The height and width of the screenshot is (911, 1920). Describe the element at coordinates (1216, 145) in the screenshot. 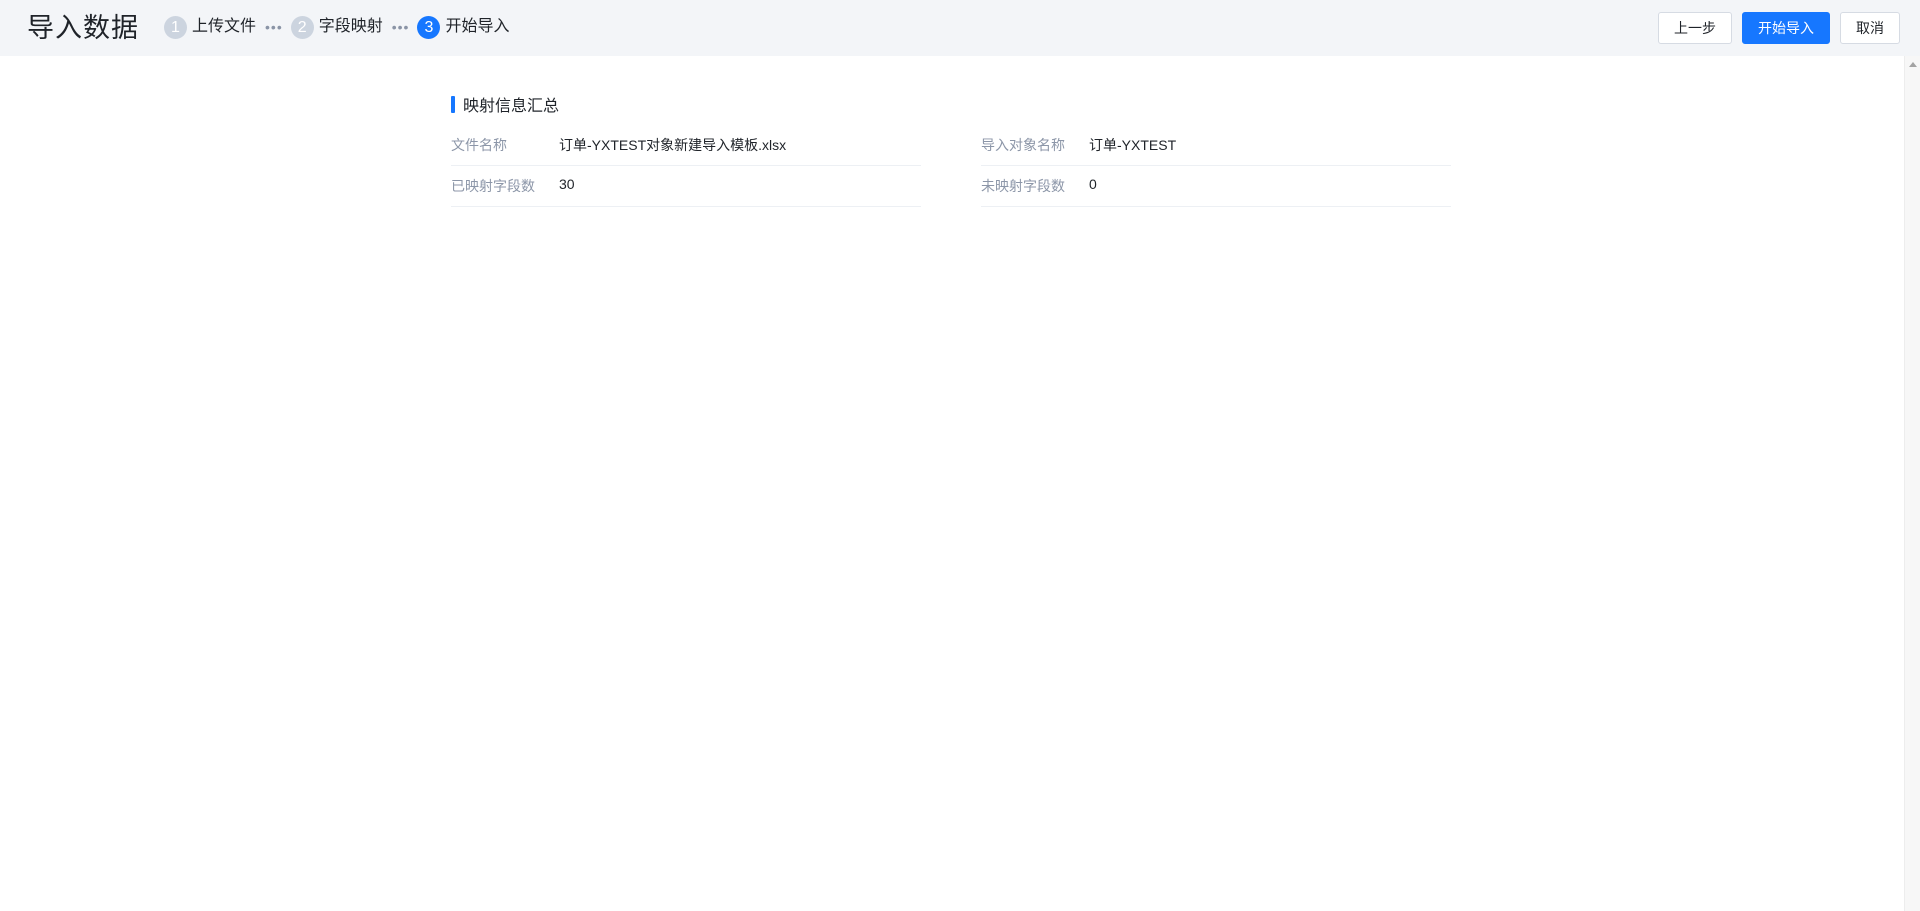

I see `summary-item-object-name: 导入对象名称 订单-YXTEST` at that location.